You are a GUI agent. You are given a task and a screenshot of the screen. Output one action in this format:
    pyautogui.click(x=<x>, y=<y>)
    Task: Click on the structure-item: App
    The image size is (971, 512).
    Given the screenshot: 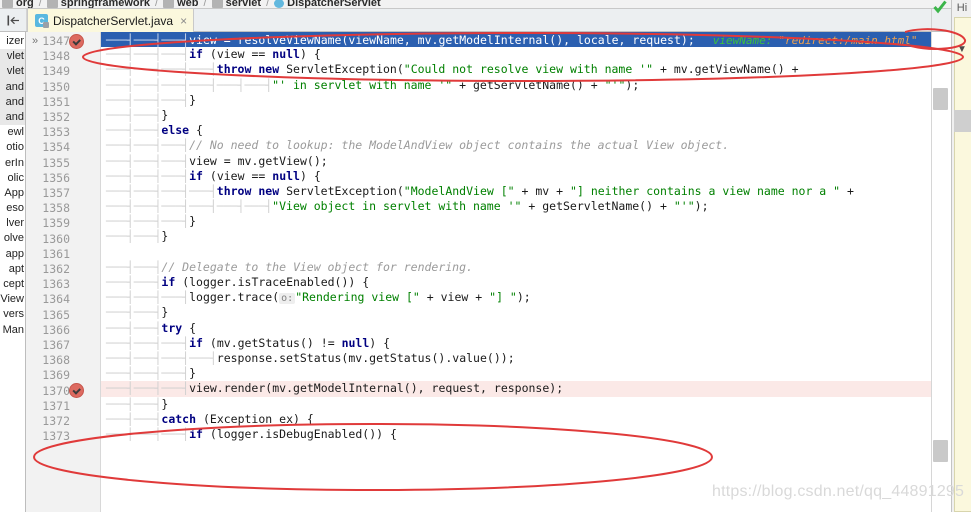 What is the action you would take?
    pyautogui.click(x=12, y=193)
    